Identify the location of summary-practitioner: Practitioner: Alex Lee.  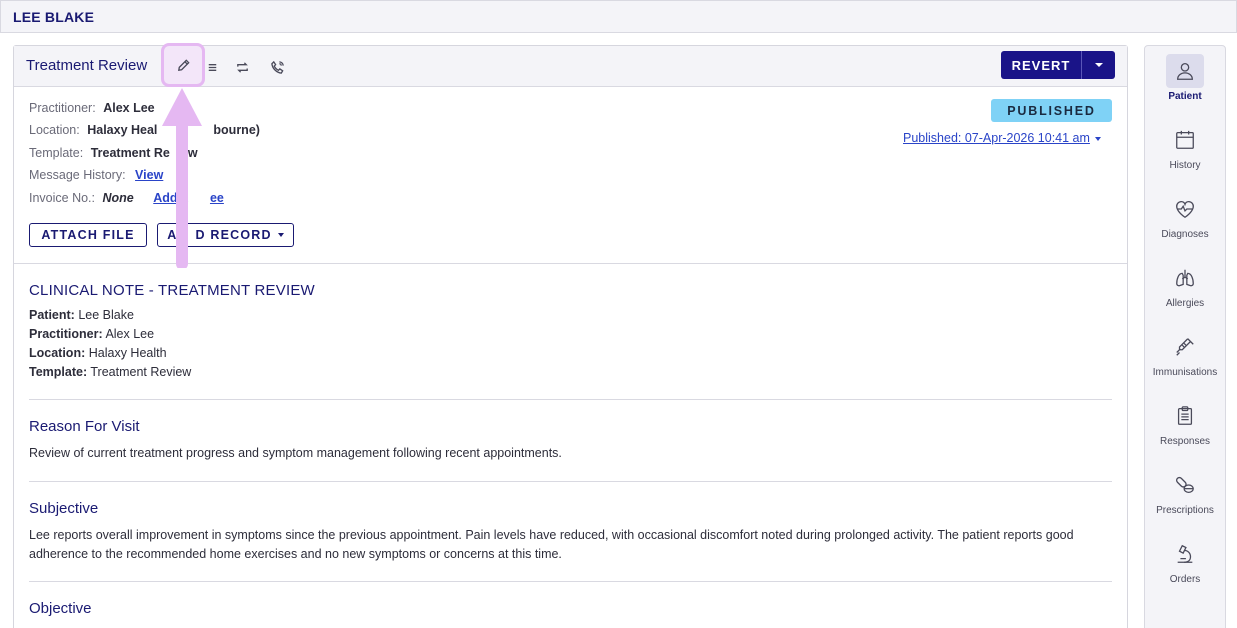
(91, 334).